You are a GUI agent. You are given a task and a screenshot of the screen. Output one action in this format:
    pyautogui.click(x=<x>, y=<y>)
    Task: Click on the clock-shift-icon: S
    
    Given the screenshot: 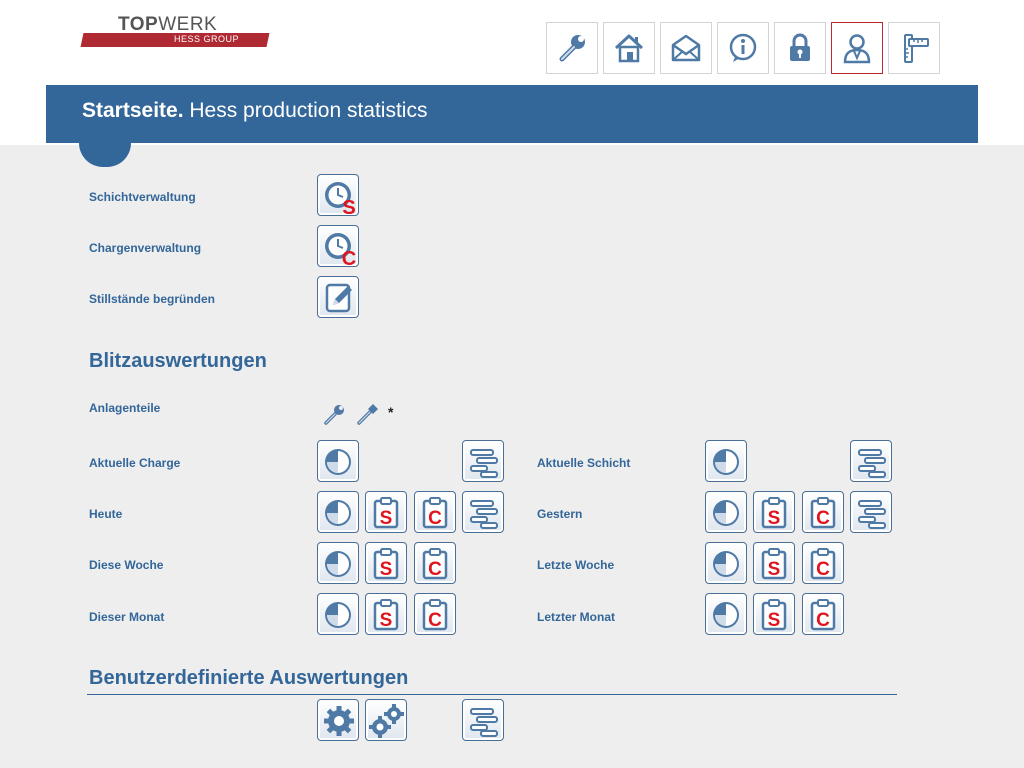 What is the action you would take?
    pyautogui.click(x=340, y=199)
    